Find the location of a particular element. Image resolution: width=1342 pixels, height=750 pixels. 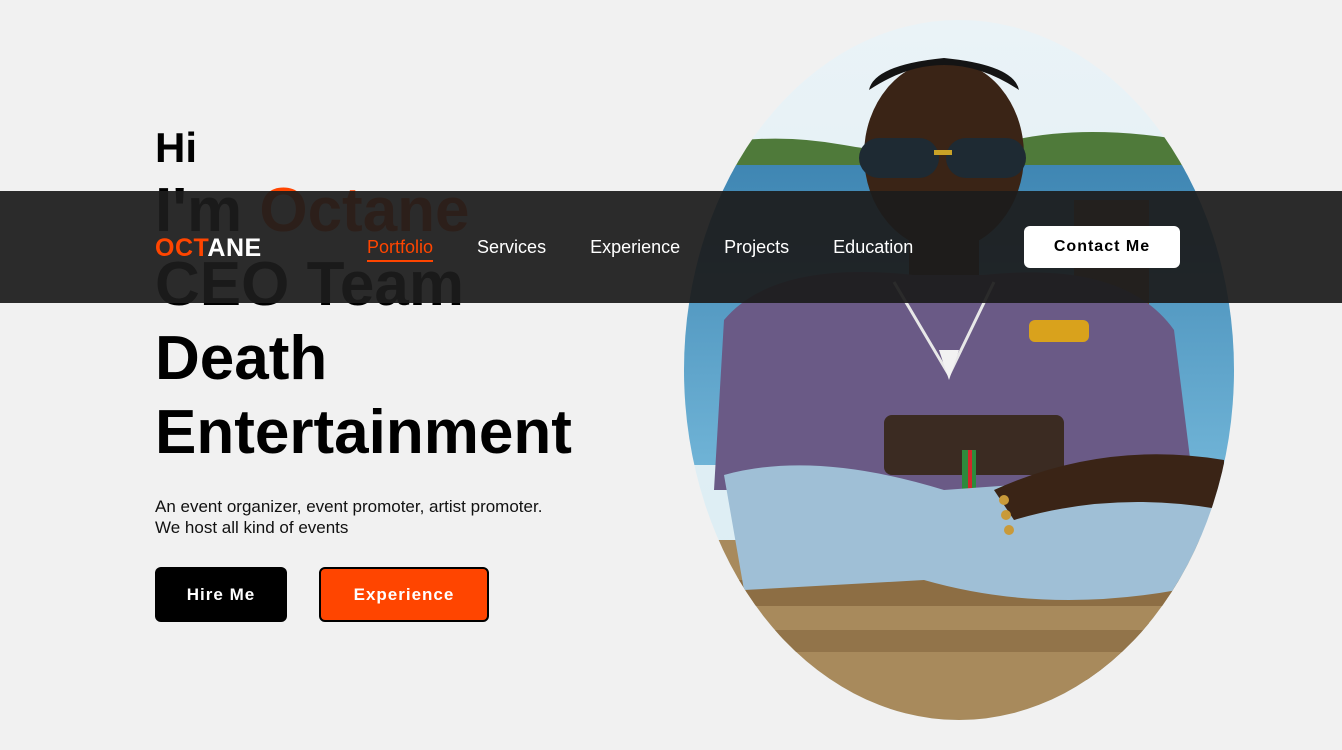

nav-item-services: Services is located at coordinates (511, 249).